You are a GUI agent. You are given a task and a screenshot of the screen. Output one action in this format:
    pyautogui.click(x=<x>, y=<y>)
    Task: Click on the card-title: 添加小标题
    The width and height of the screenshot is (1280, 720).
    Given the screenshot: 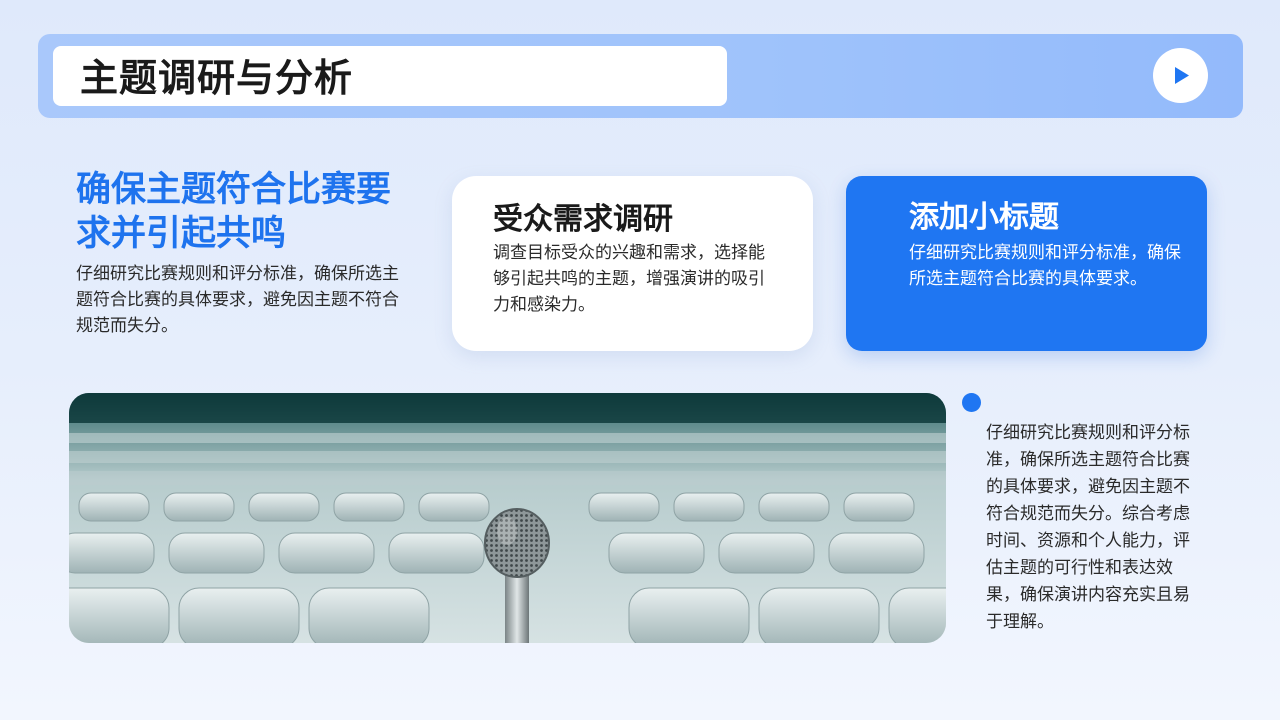 What is the action you would take?
    pyautogui.click(x=984, y=217)
    